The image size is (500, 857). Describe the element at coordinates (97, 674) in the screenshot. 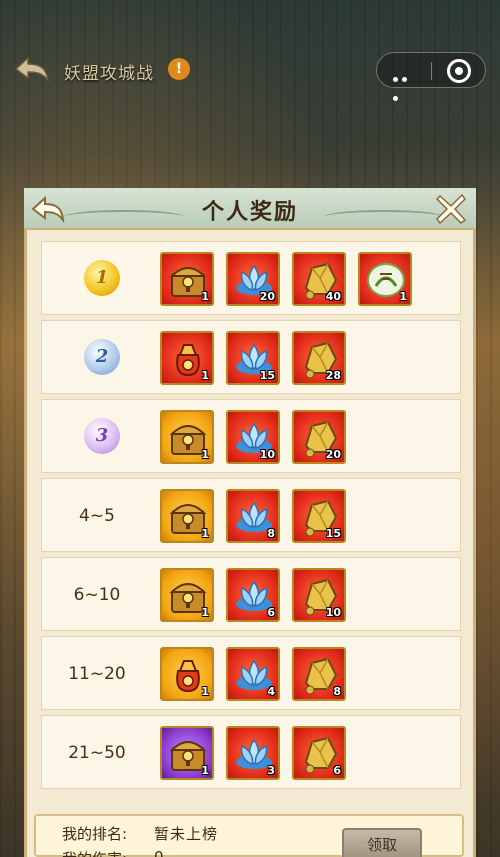

I see `rank-label: 11~20` at that location.